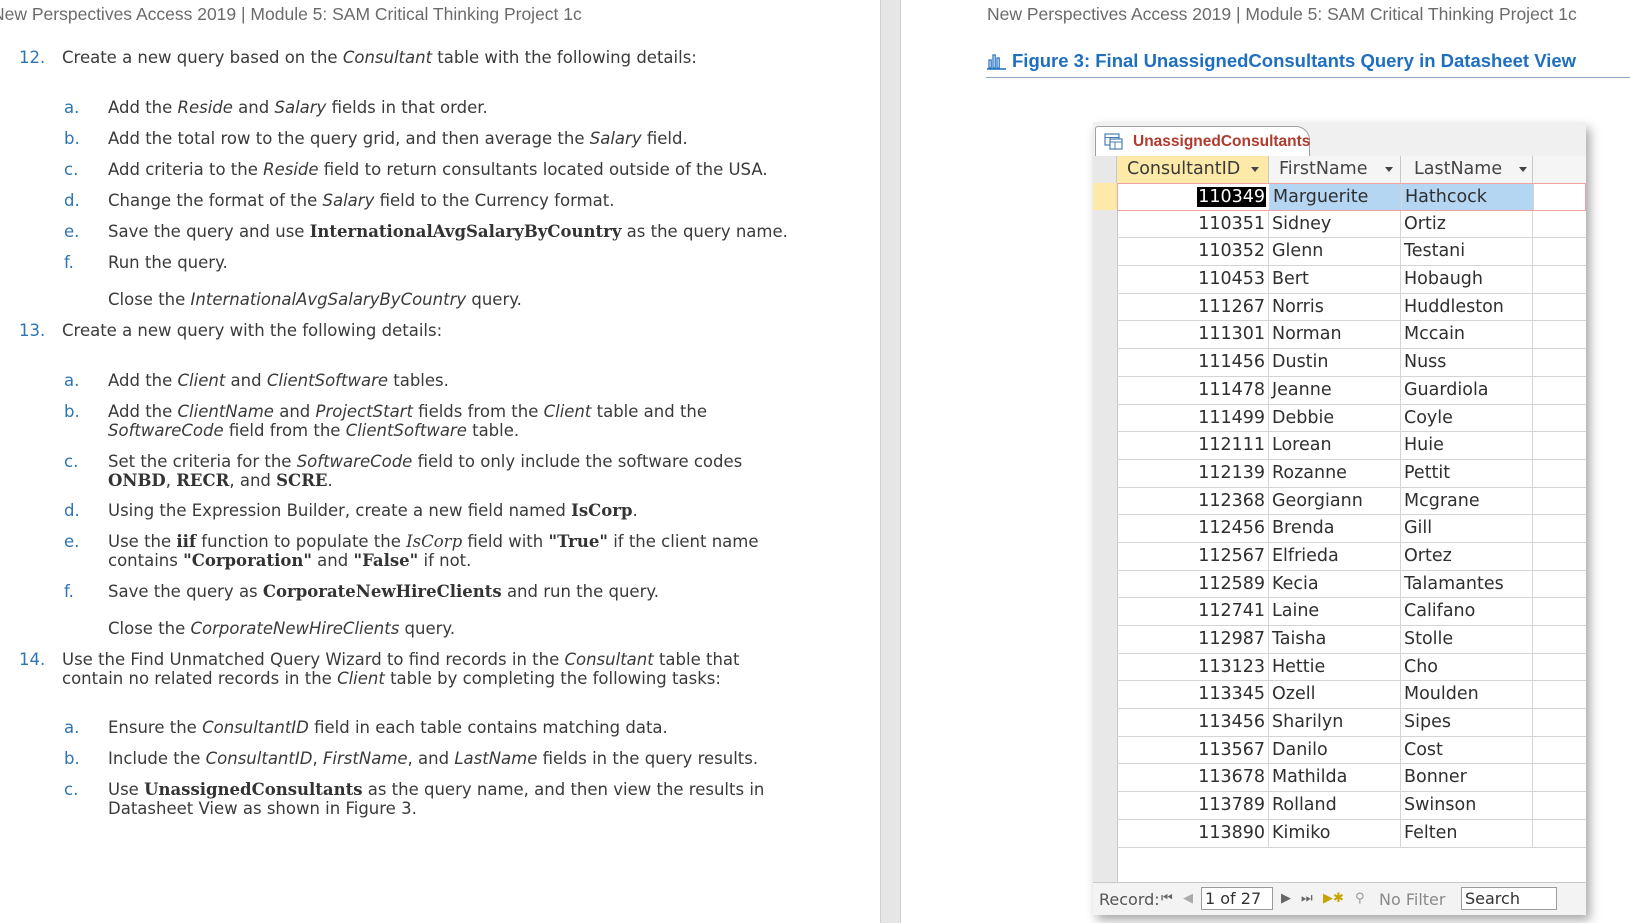 This screenshot has width=1630, height=923. I want to click on consultantid-cell: 110349, so click(1194, 197).